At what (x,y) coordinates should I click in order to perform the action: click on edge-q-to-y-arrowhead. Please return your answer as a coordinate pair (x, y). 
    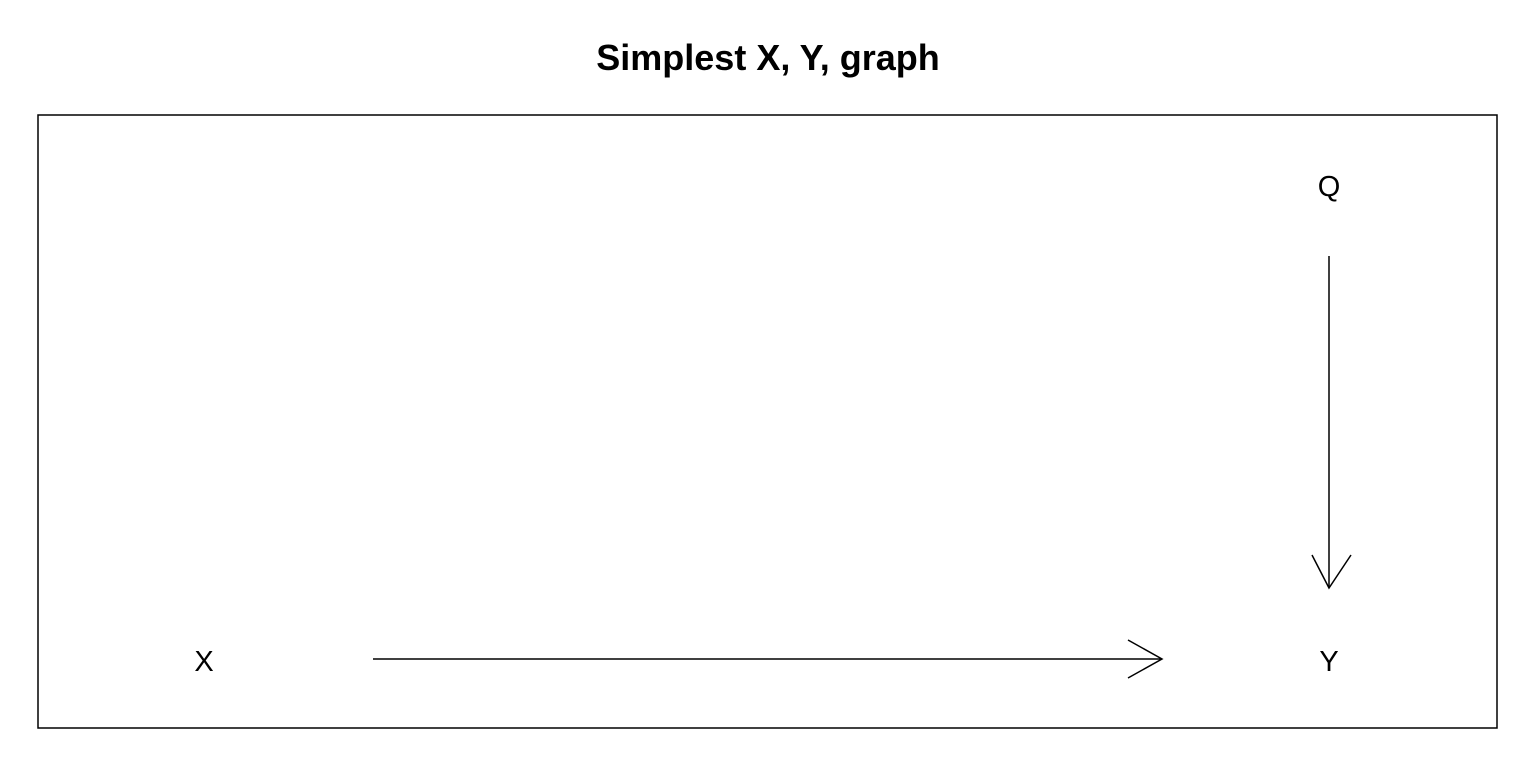
    Looking at the image, I should click on (1331, 572).